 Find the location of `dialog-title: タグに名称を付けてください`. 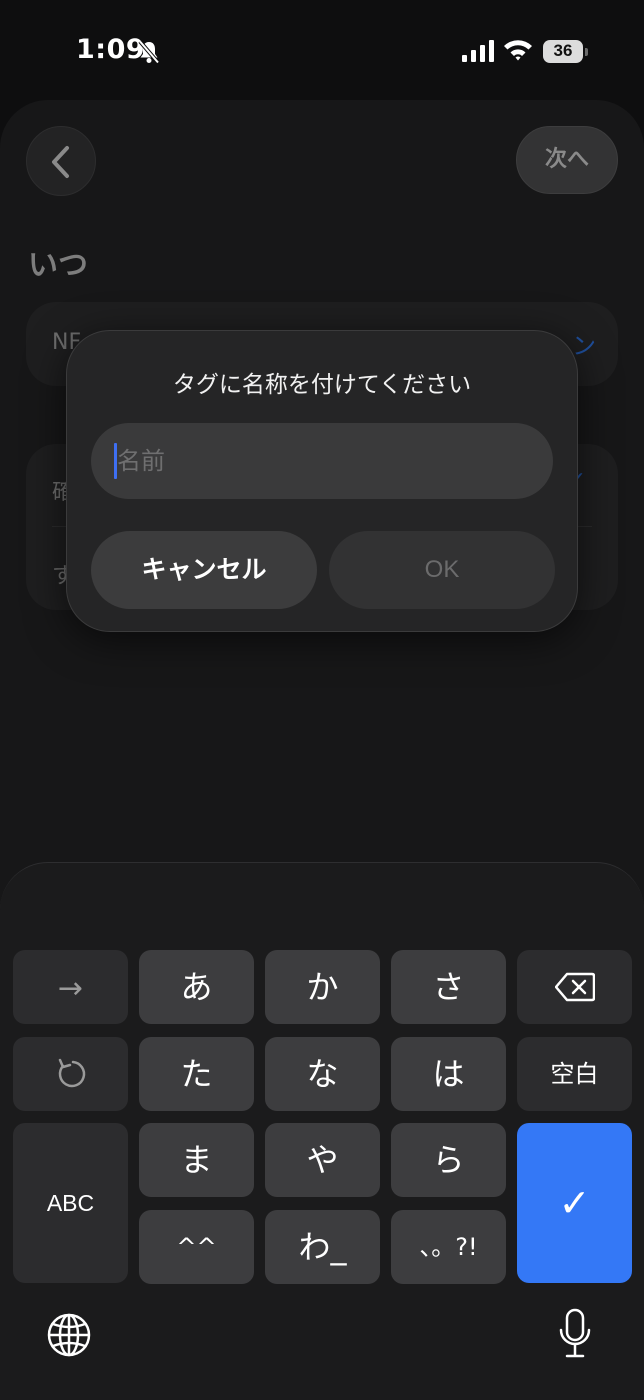

dialog-title: タグに名称を付けてください is located at coordinates (322, 385).